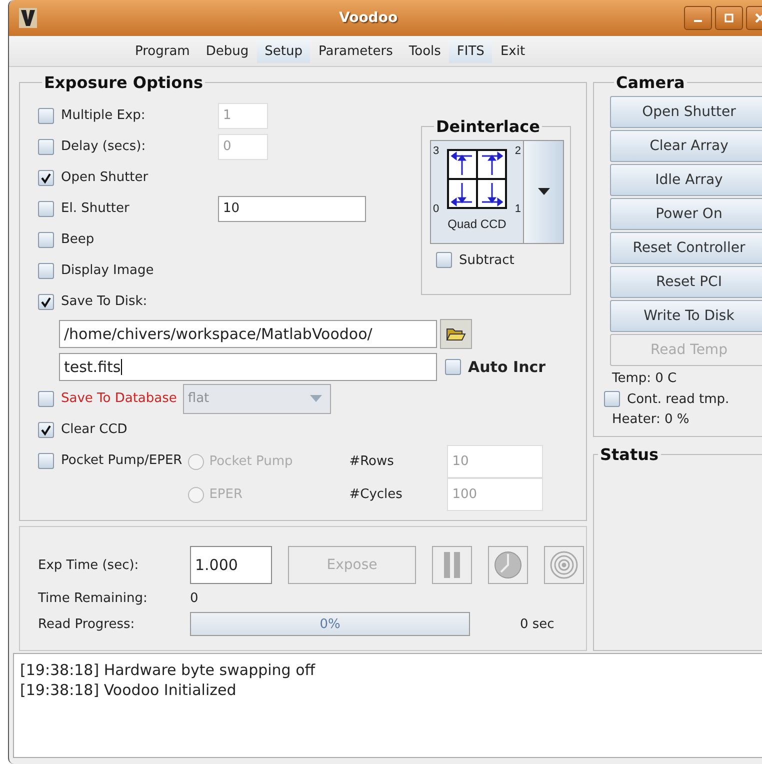 The height and width of the screenshot is (764, 762). I want to click on corner-number: 0, so click(436, 209).